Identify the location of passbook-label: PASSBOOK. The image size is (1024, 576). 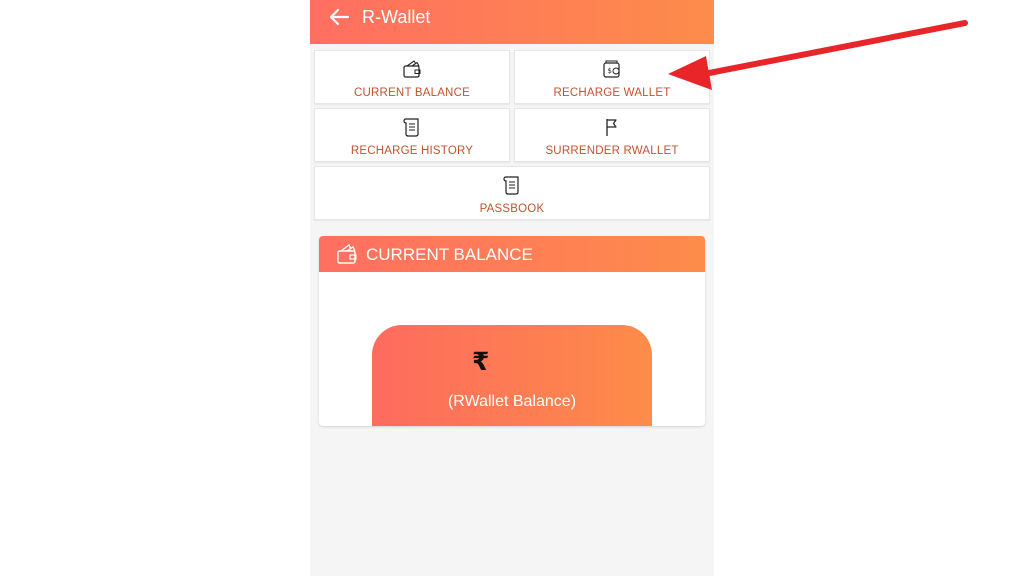
(512, 209).